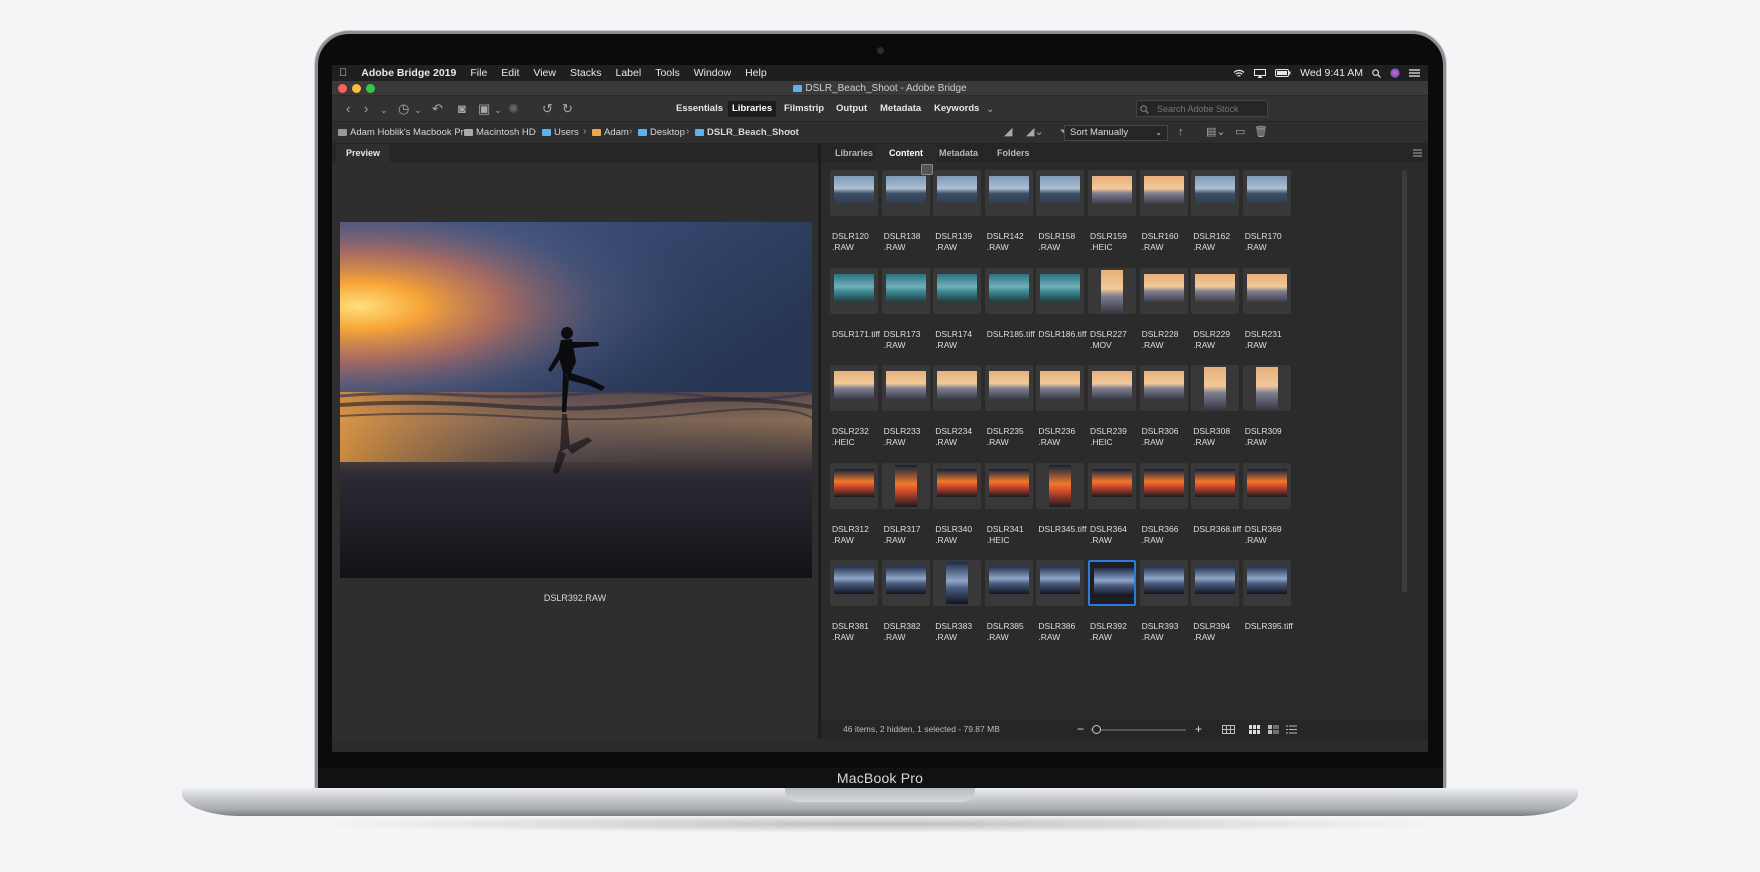  I want to click on menu-tools: Tools, so click(667, 73).